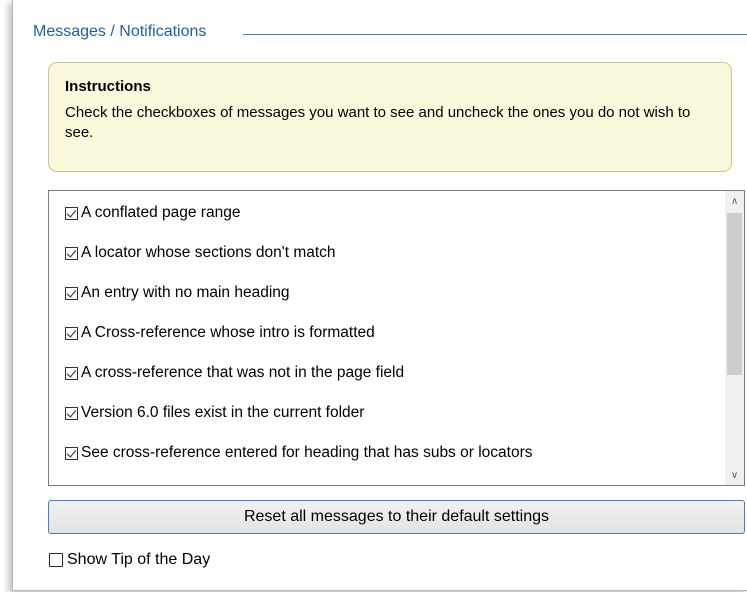 The image size is (747, 592). Describe the element at coordinates (734, 294) in the screenshot. I see `scroll-thumb` at that location.